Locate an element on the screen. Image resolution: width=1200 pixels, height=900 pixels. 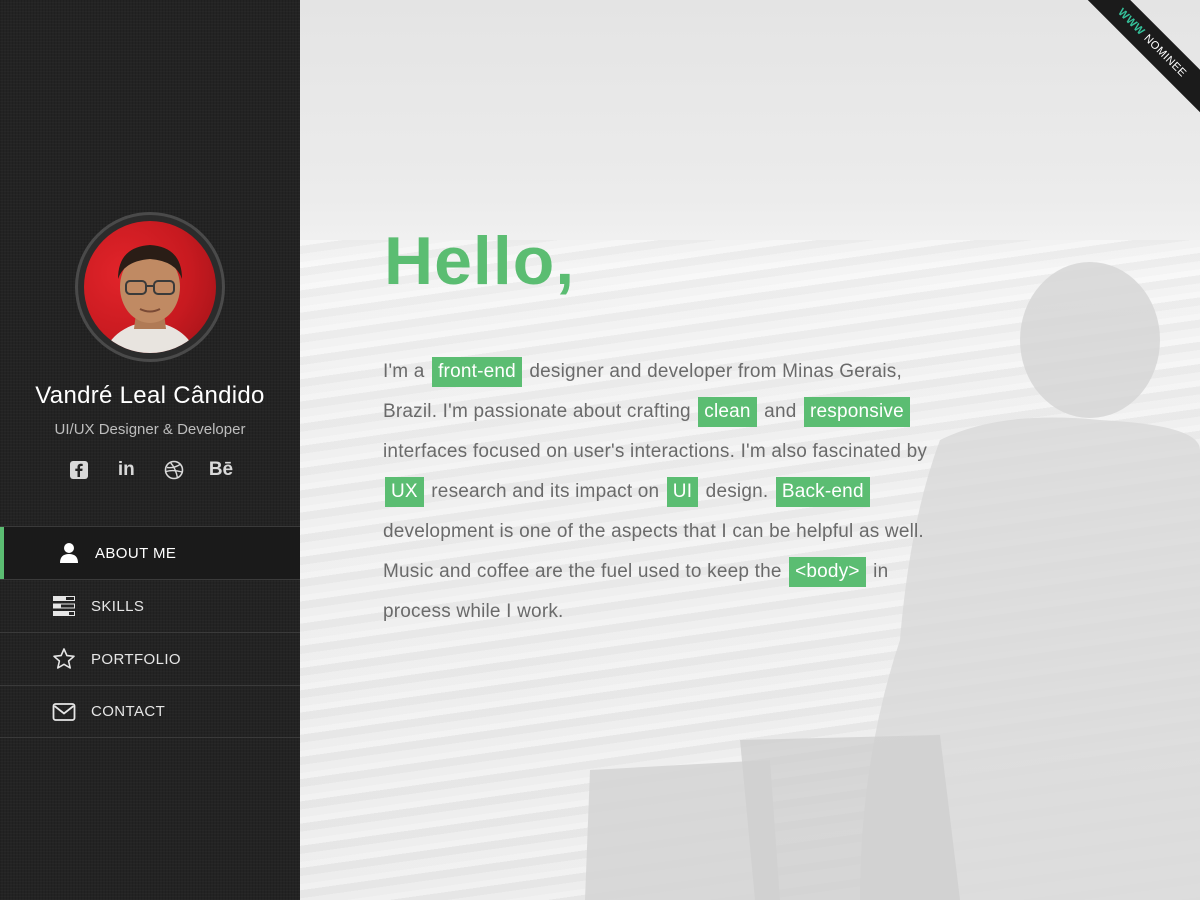
linkedin-label: in is located at coordinates (126, 469).